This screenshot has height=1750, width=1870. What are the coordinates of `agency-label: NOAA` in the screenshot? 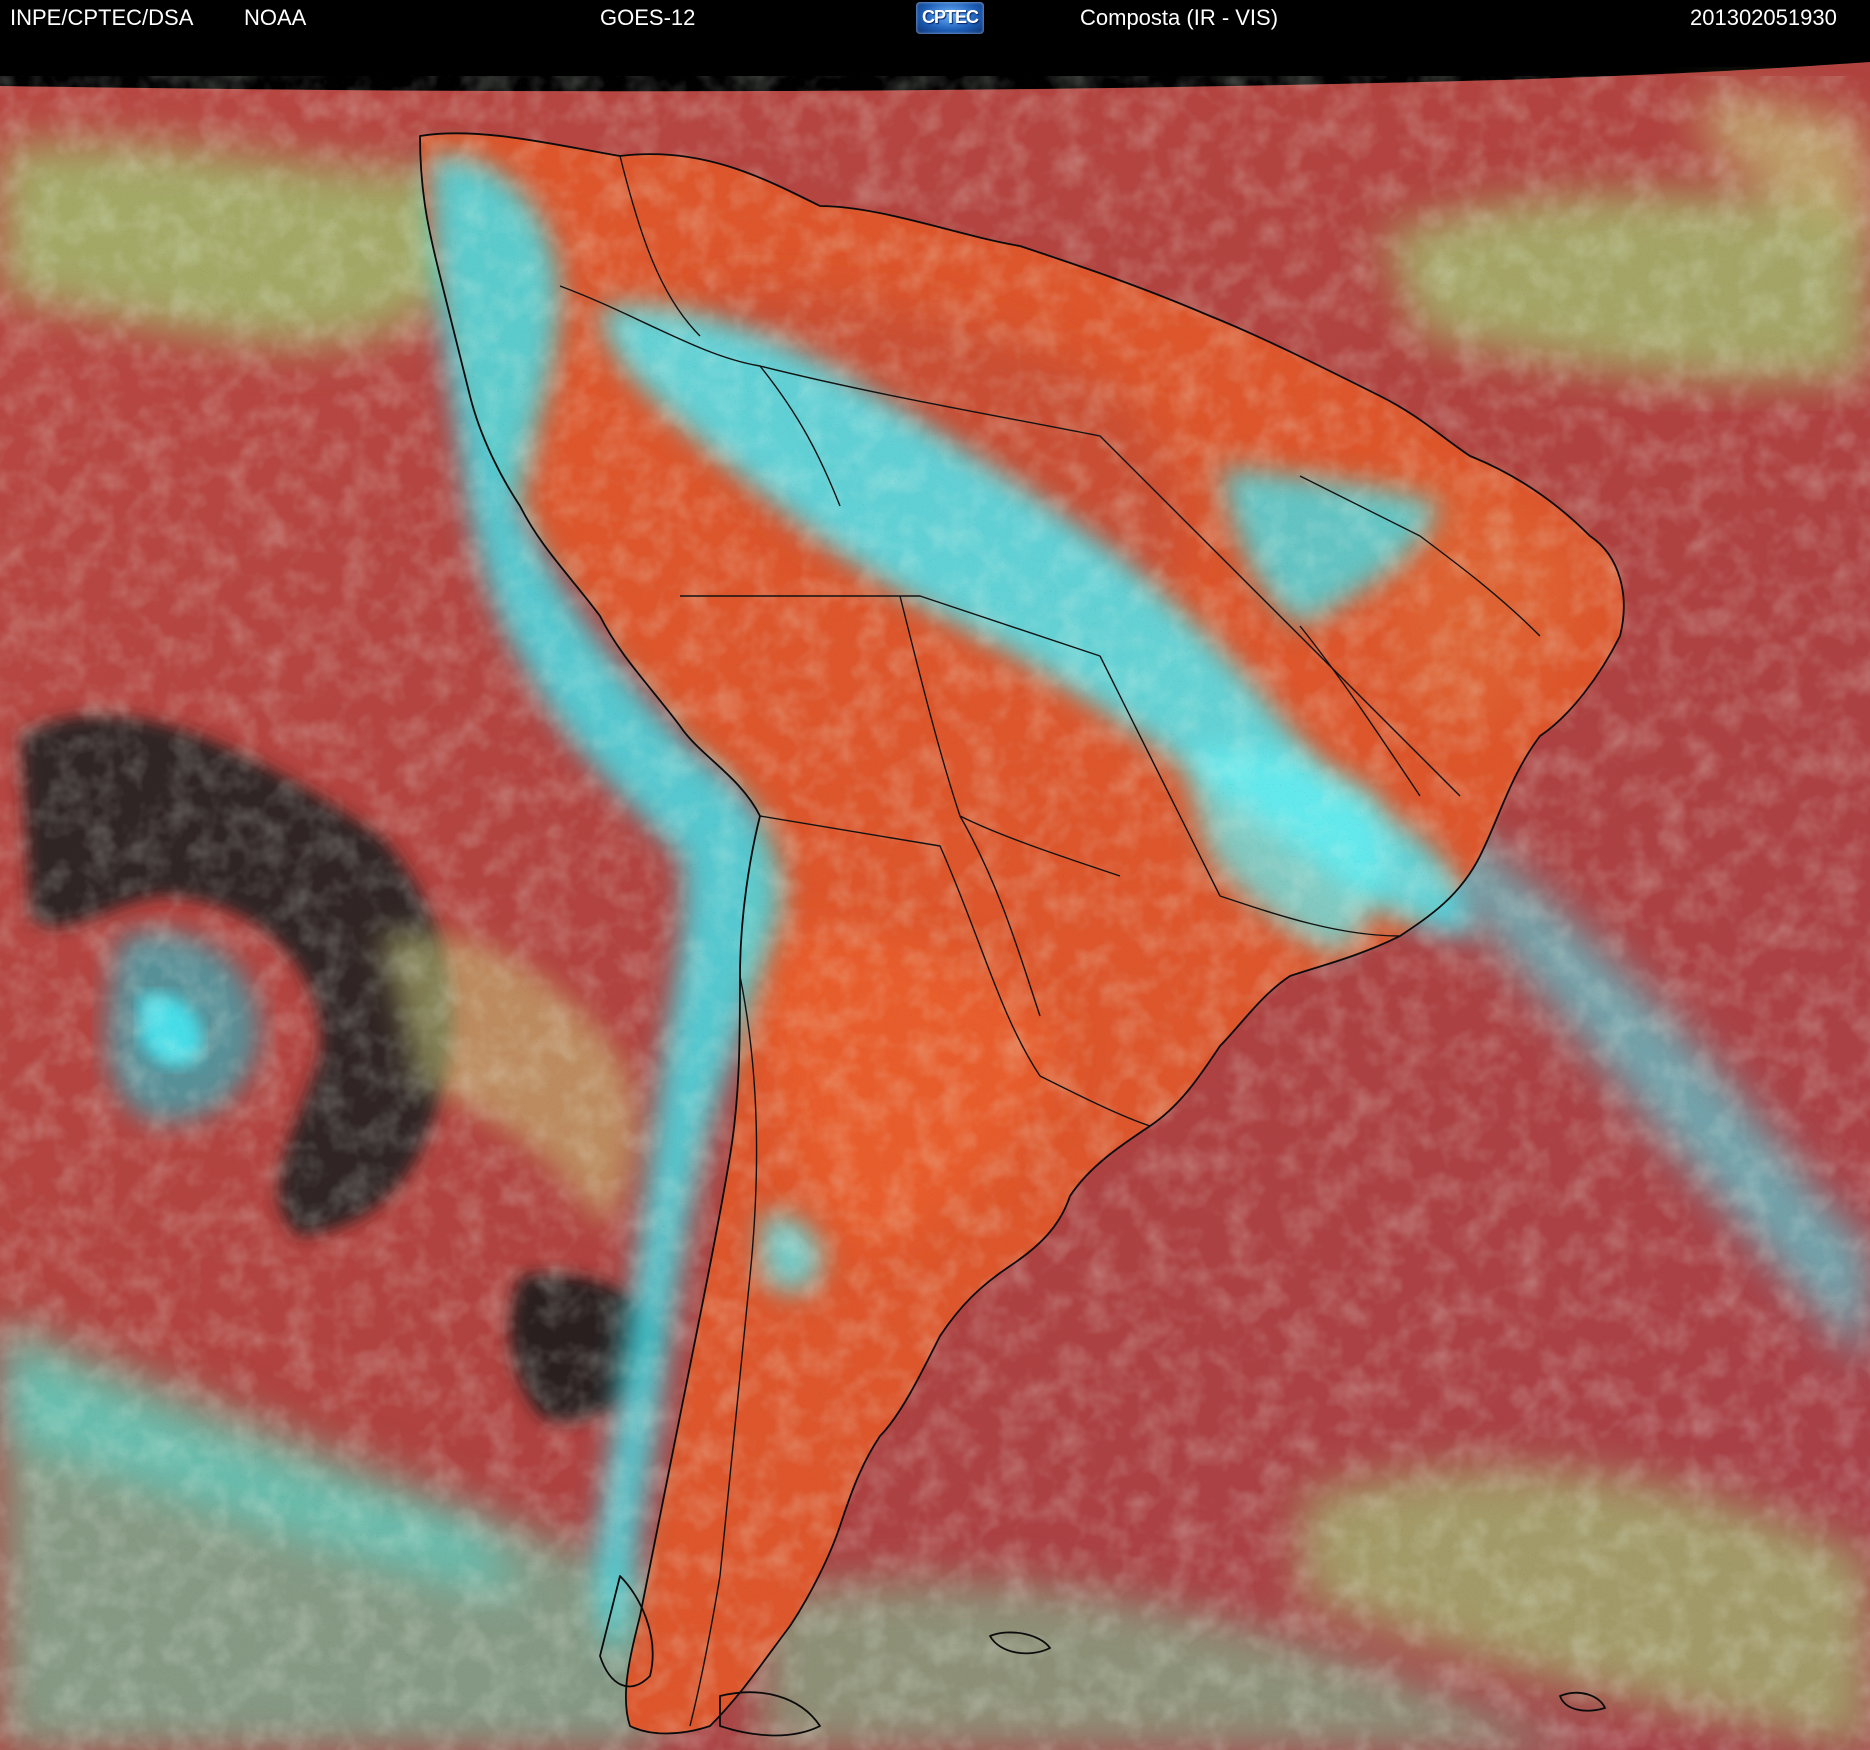 It's located at (275, 17).